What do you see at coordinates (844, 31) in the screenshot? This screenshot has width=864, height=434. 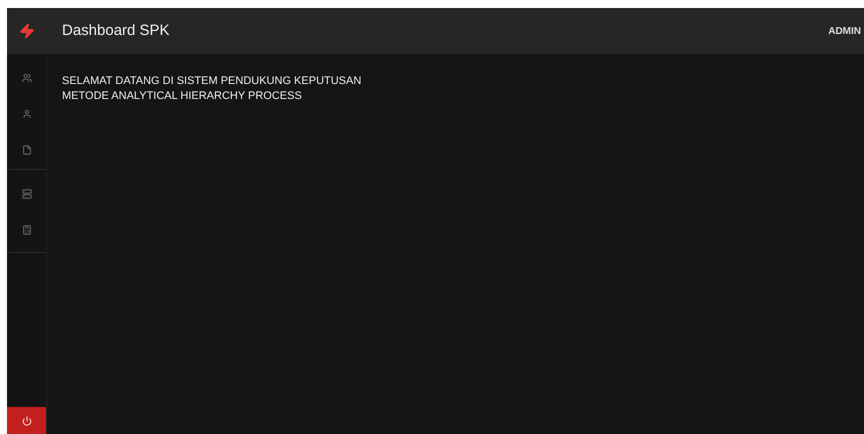 I see `user-name: ADMIN` at bounding box center [844, 31].